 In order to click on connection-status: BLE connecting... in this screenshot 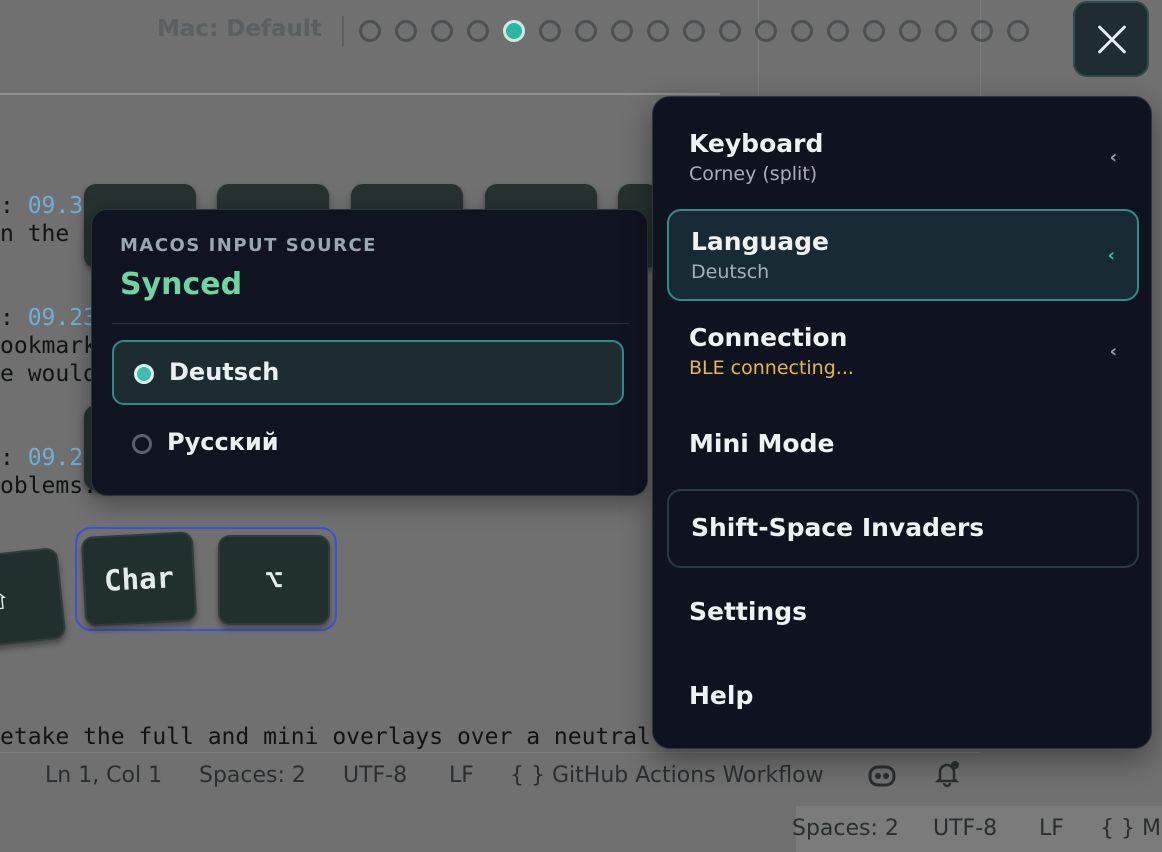, I will do `click(771, 368)`.